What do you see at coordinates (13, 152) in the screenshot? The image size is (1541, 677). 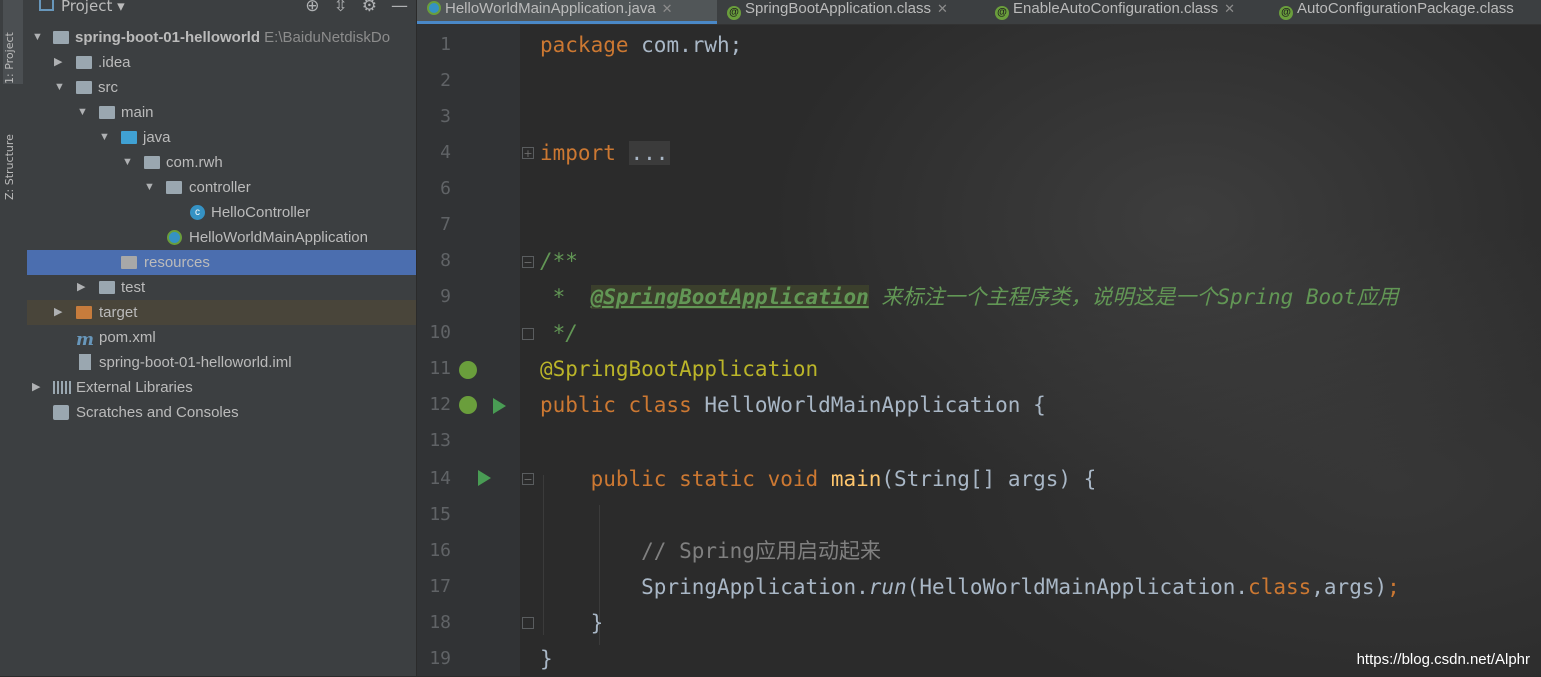 I see `structure-tool-tab: Z: Structure` at bounding box center [13, 152].